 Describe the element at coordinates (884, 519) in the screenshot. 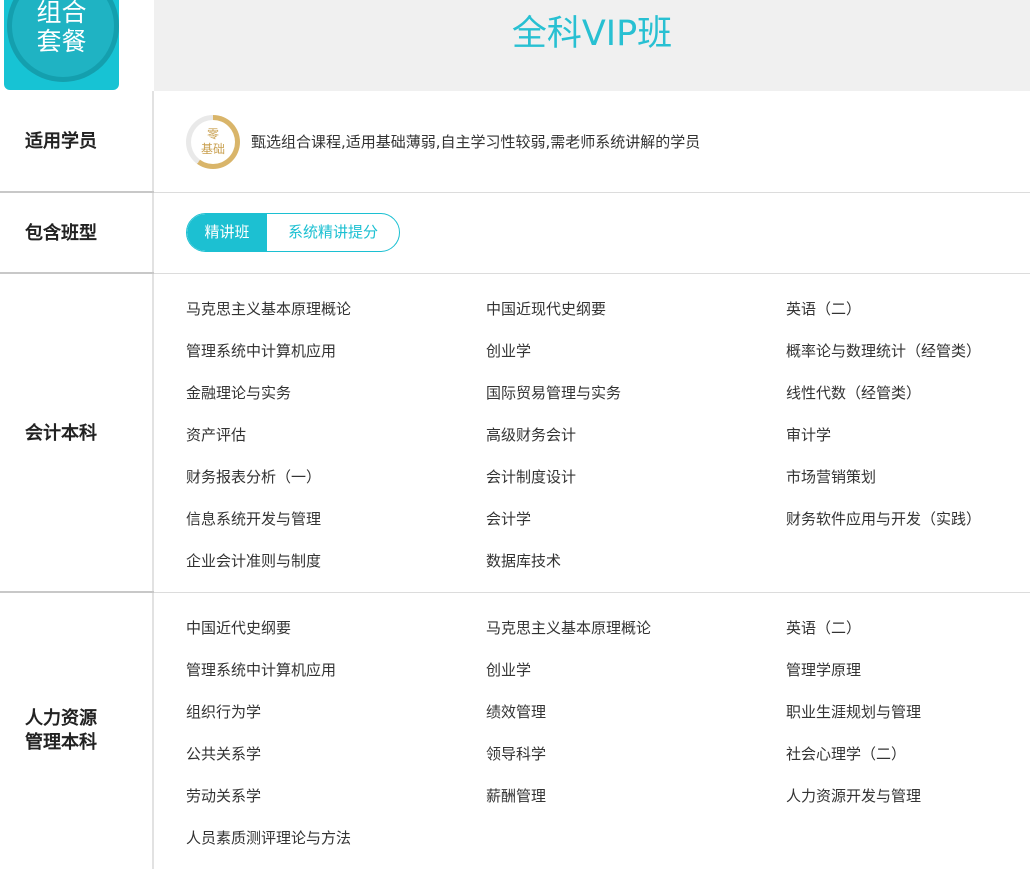

I see `course-item: 财务软件应用与开发（实践）` at that location.